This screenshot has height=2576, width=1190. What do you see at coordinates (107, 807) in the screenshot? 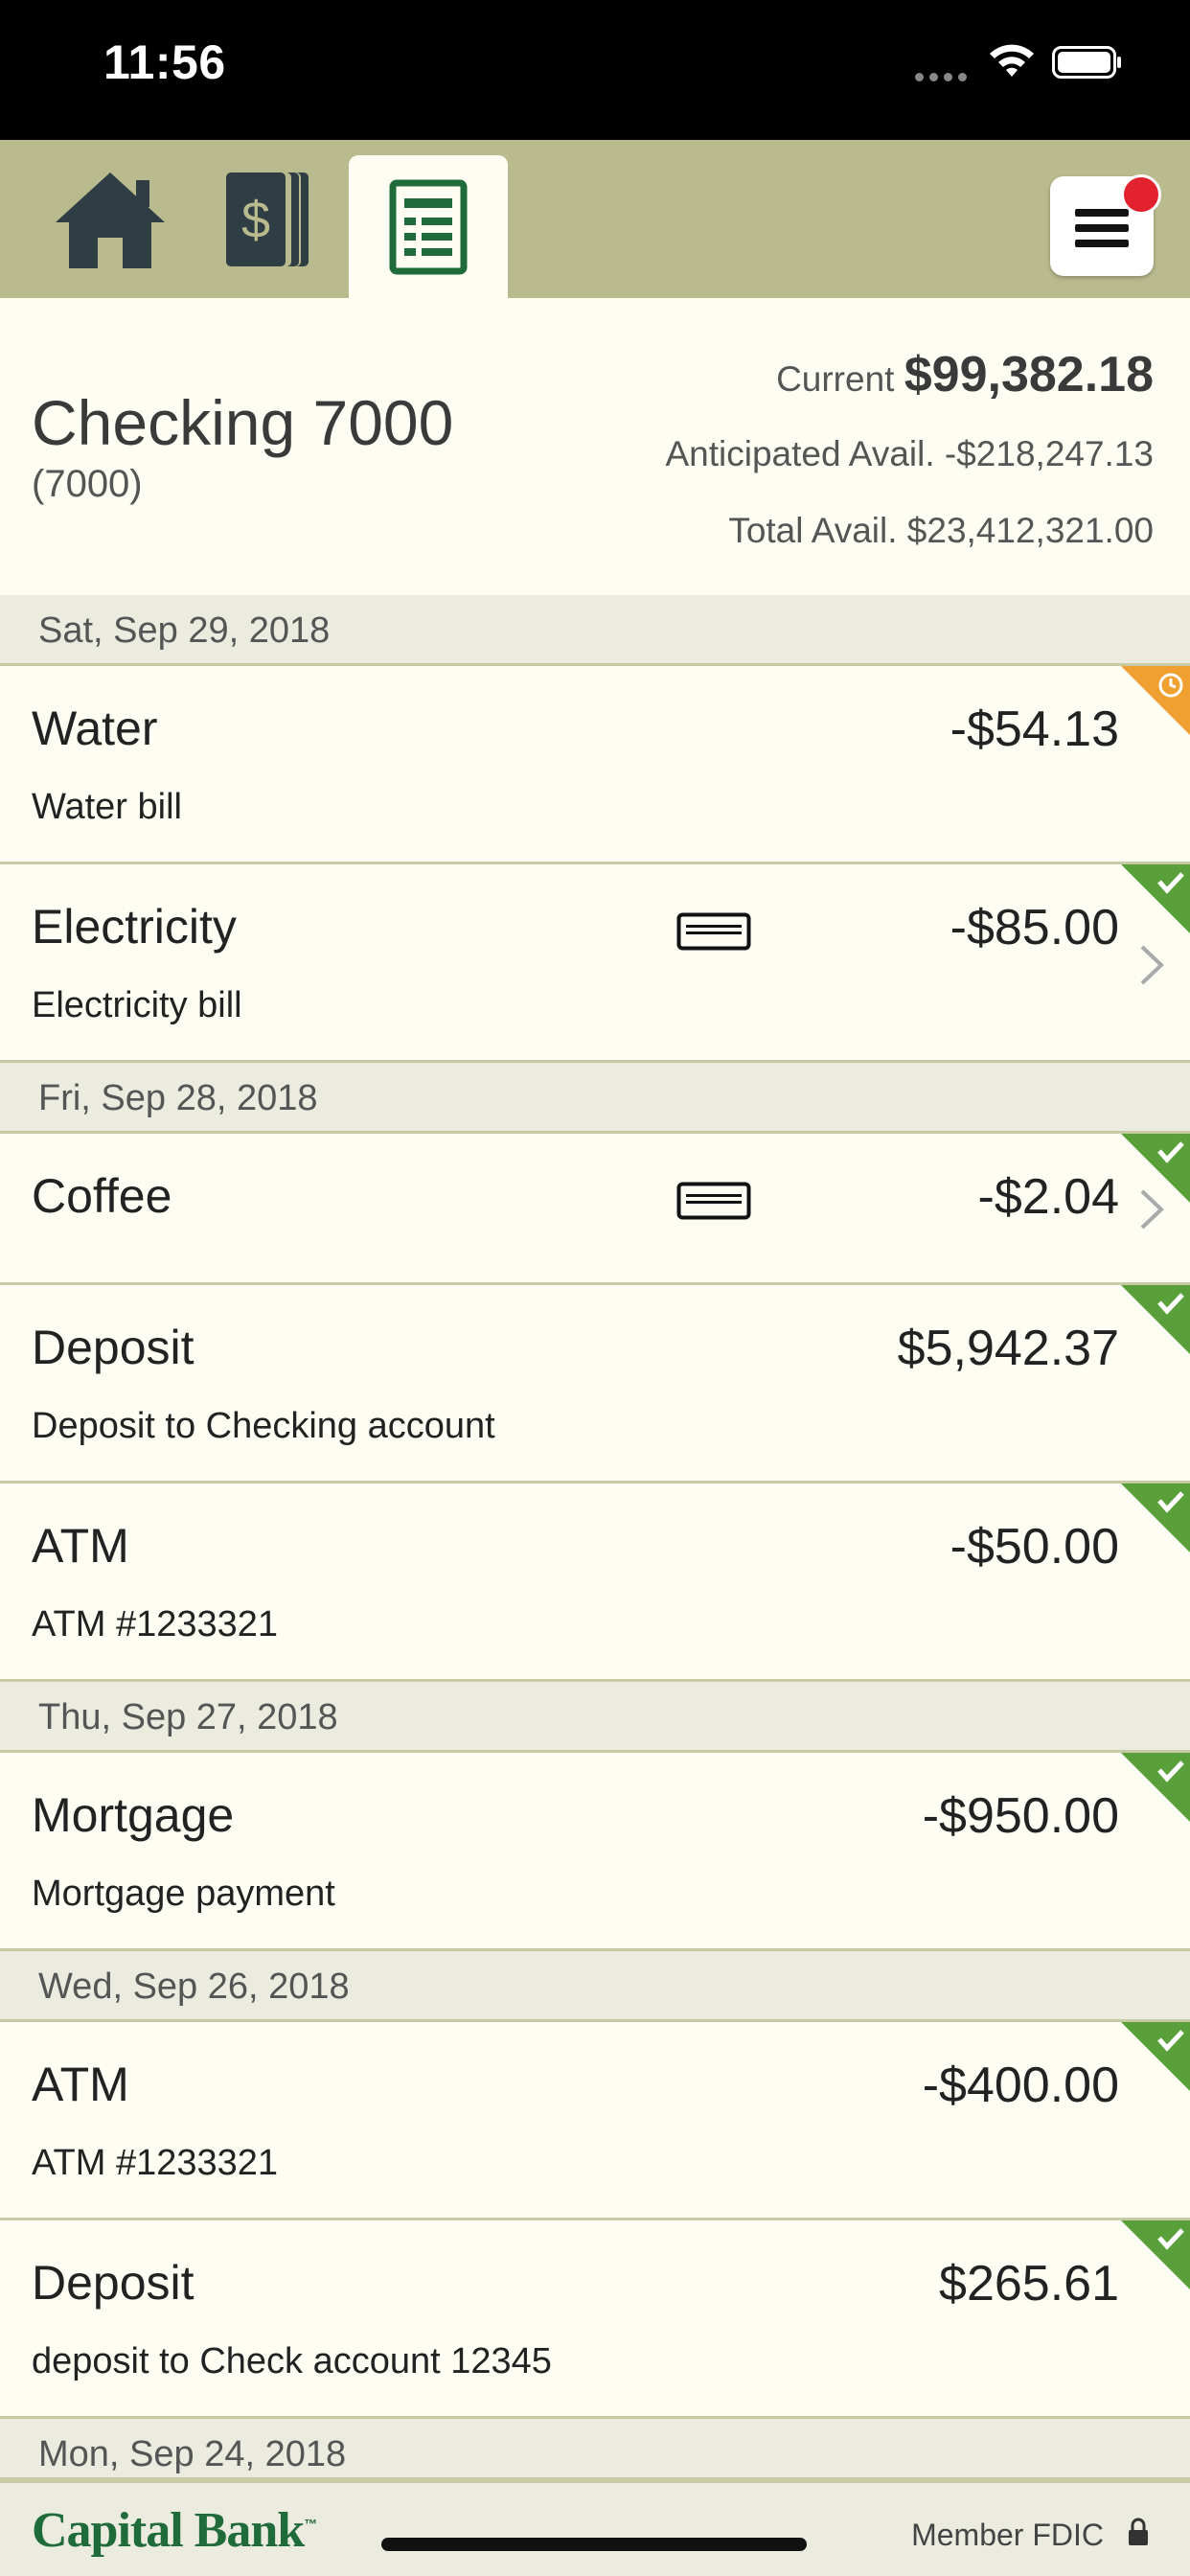
I see `transaction-description: Water bill` at bounding box center [107, 807].